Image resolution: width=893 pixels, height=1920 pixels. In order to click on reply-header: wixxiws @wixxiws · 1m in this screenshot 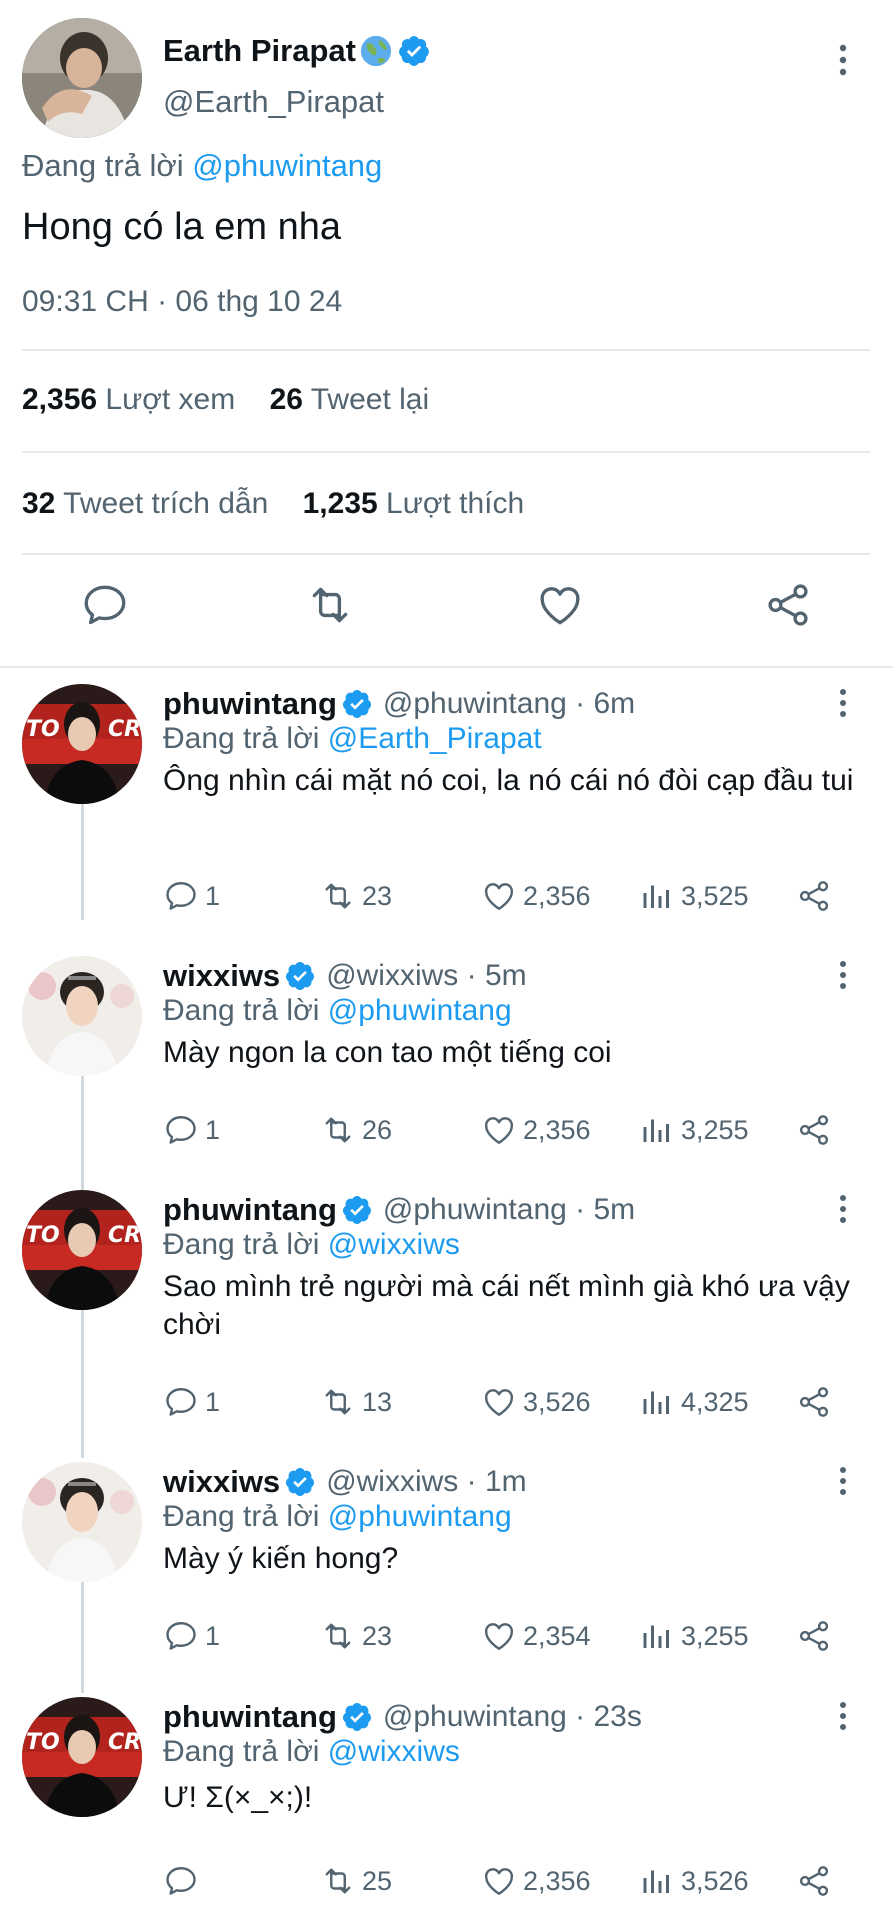, I will do `click(345, 1482)`.